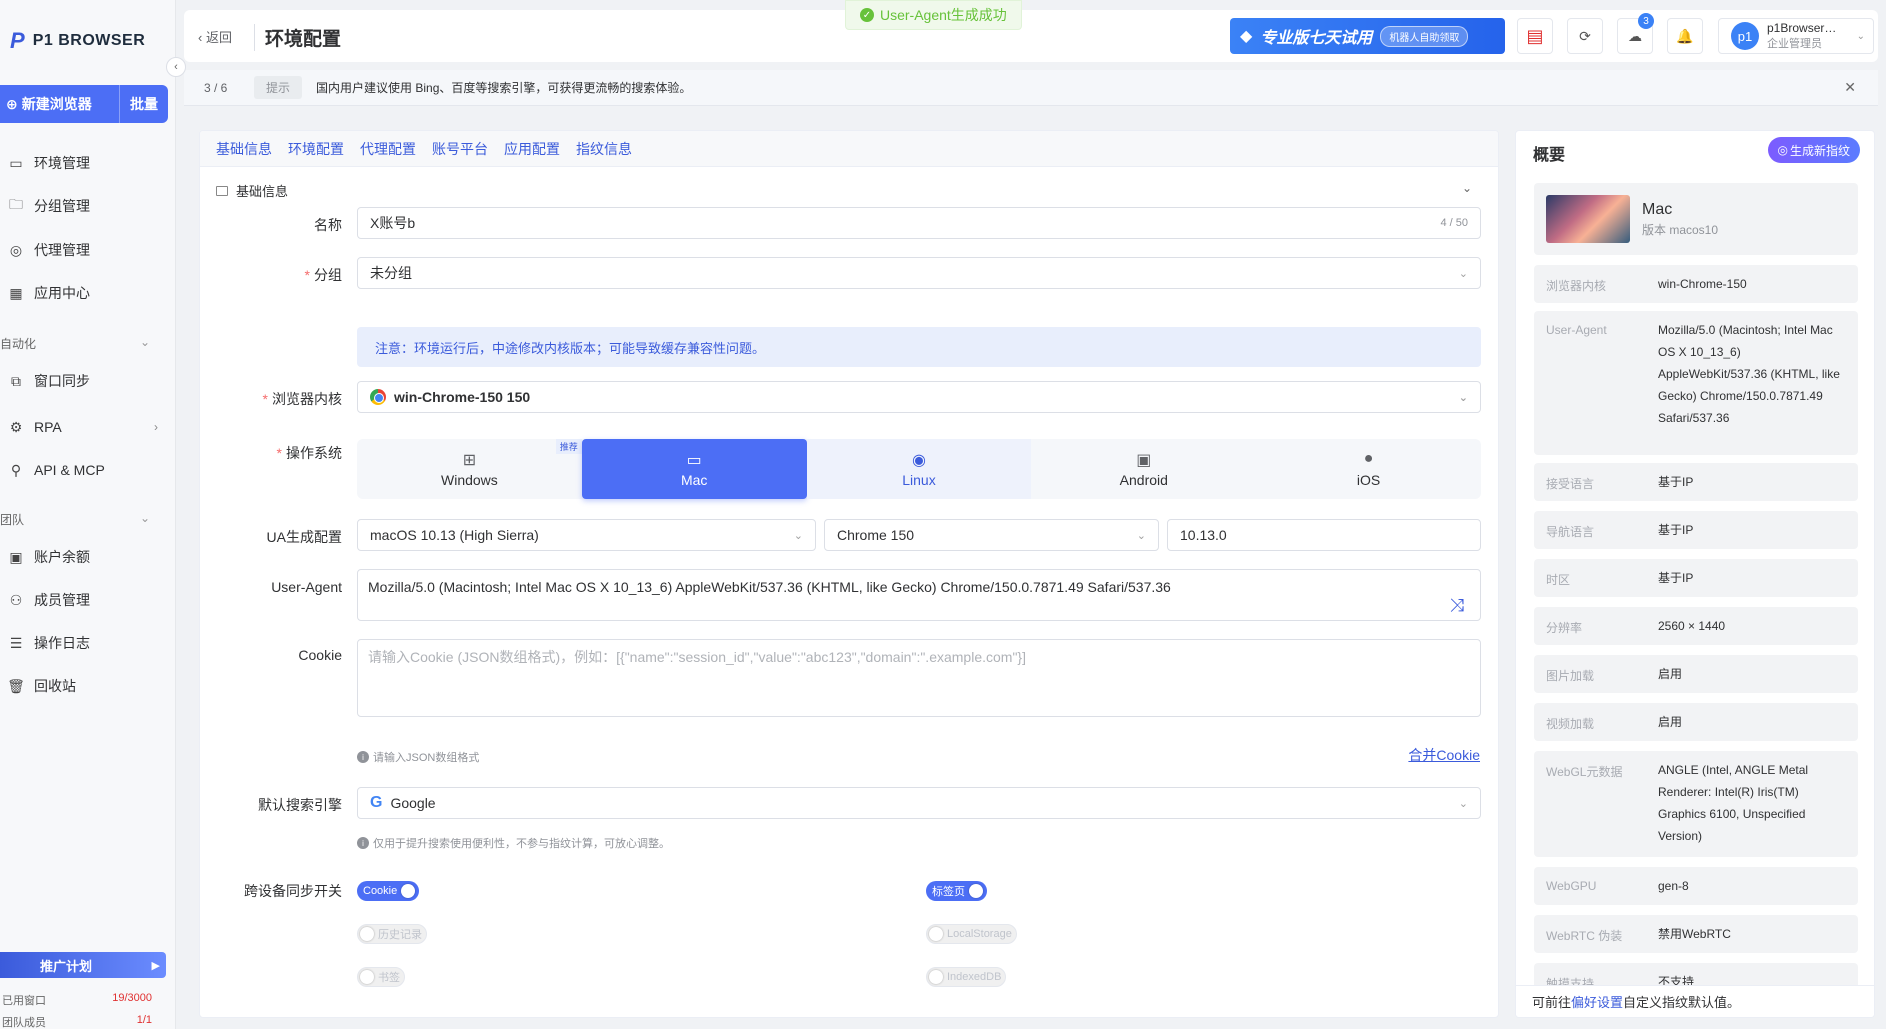 This screenshot has width=1886, height=1029. I want to click on sidebar-item-members: ⚇ 成员管理, so click(88, 600).